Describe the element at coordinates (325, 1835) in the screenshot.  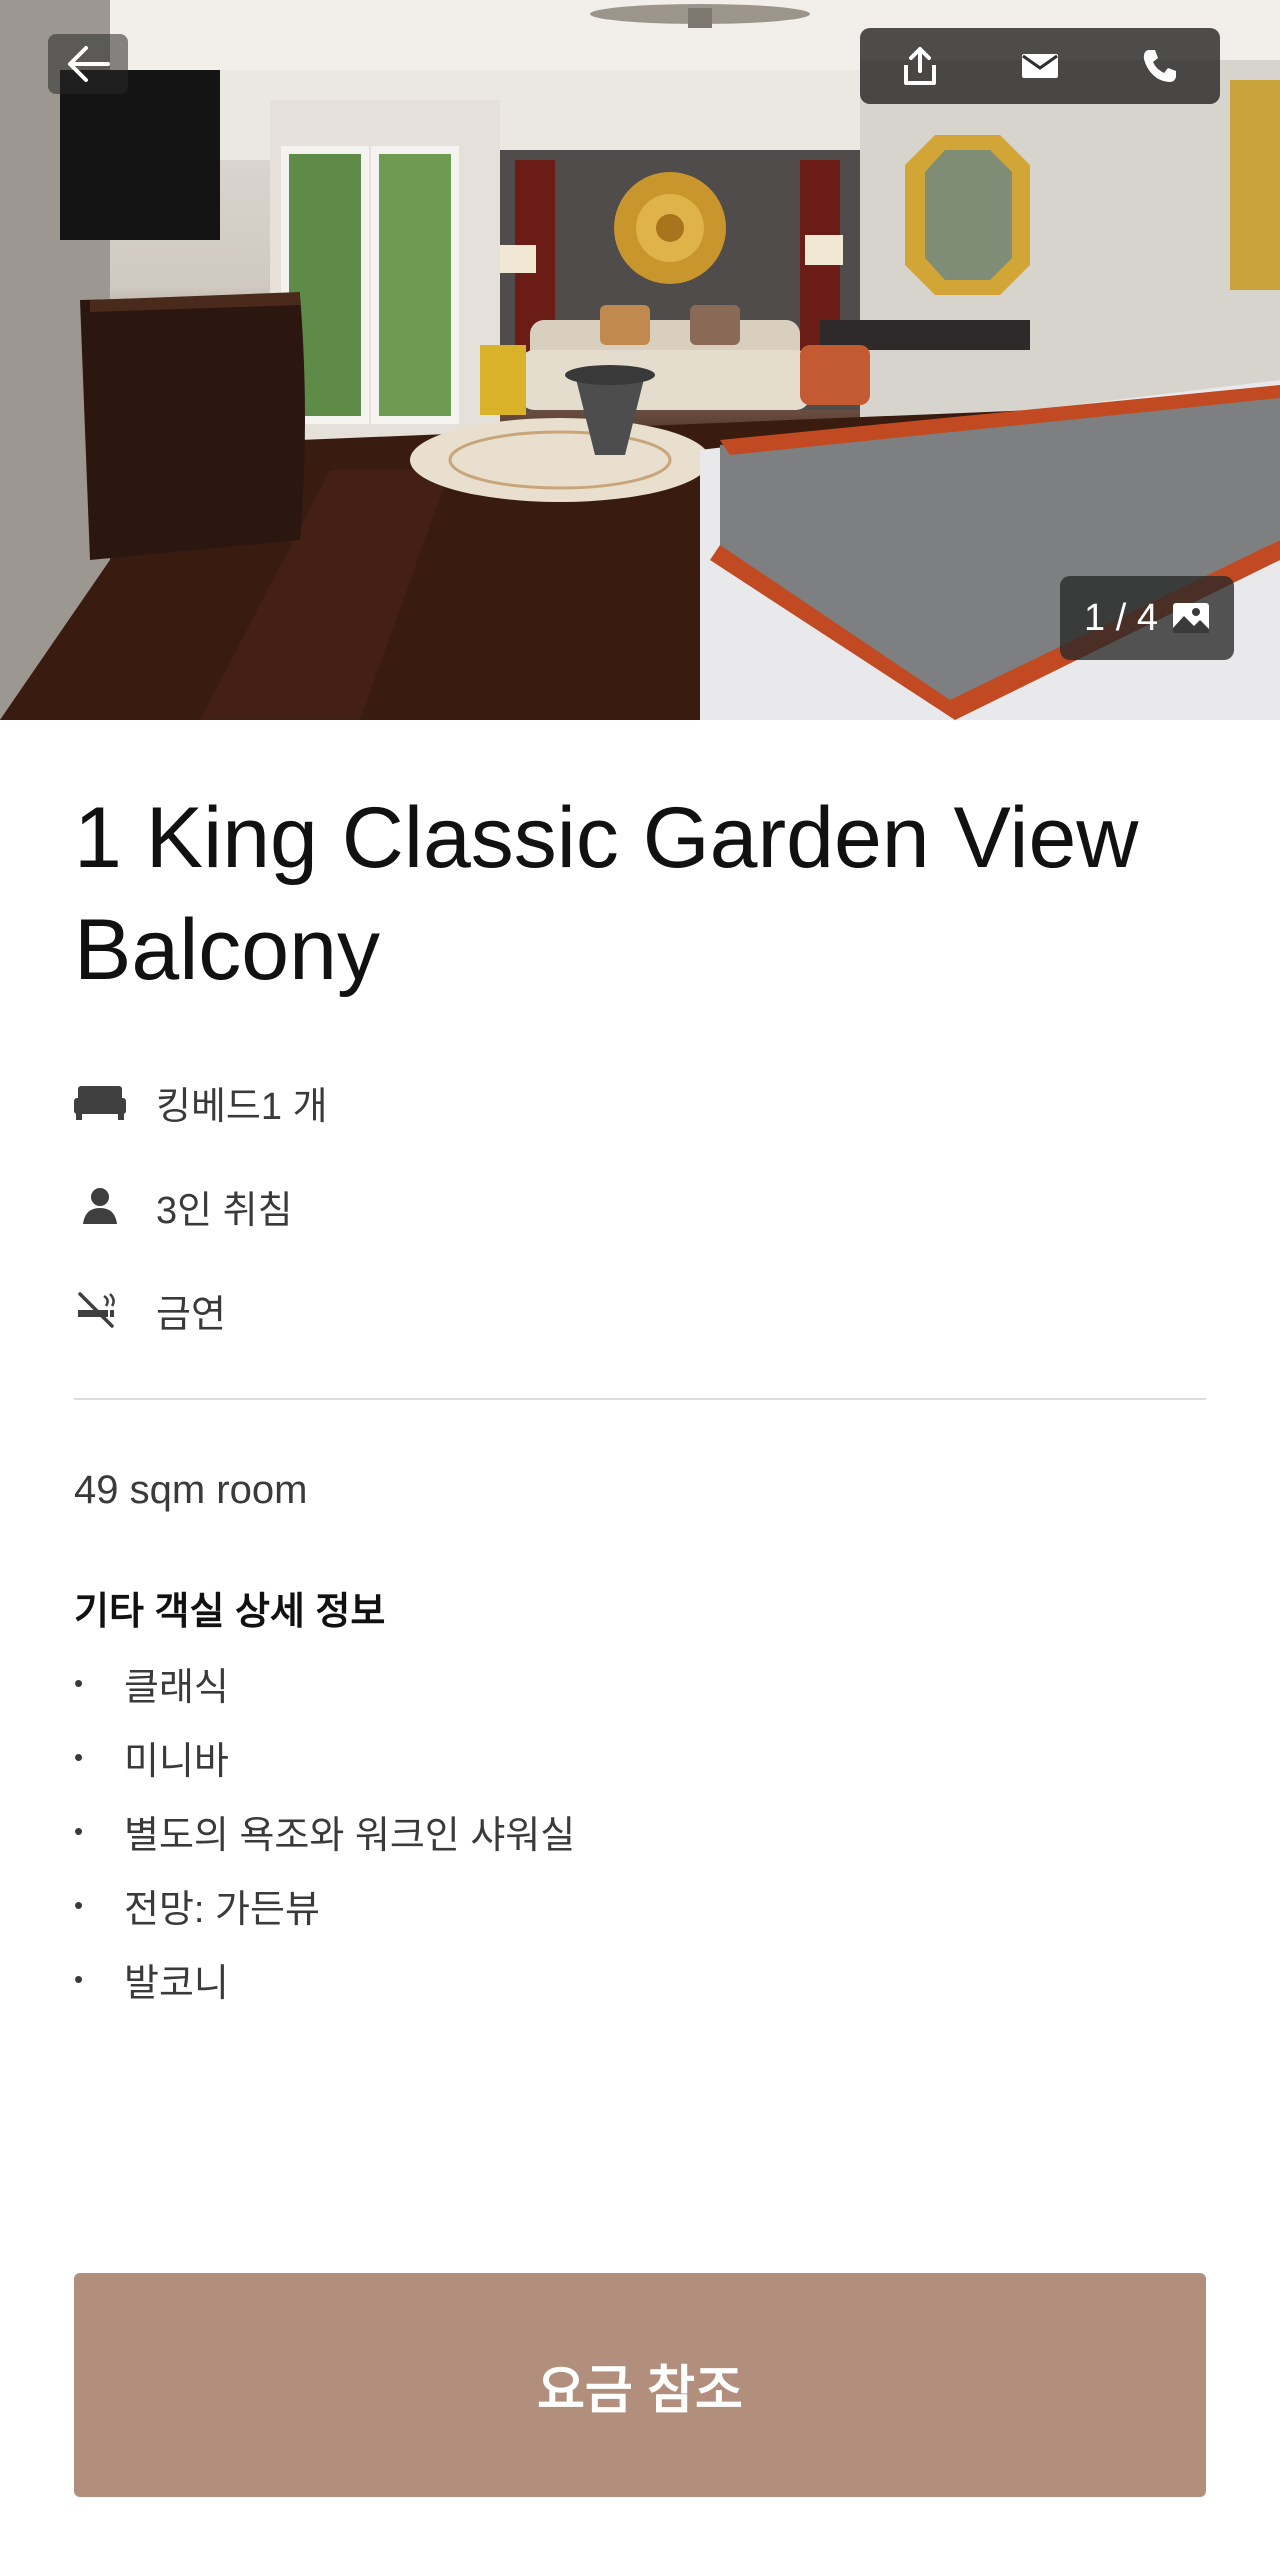
I see `list-item: • 별도의 욕조와 워크인 샤워실` at that location.